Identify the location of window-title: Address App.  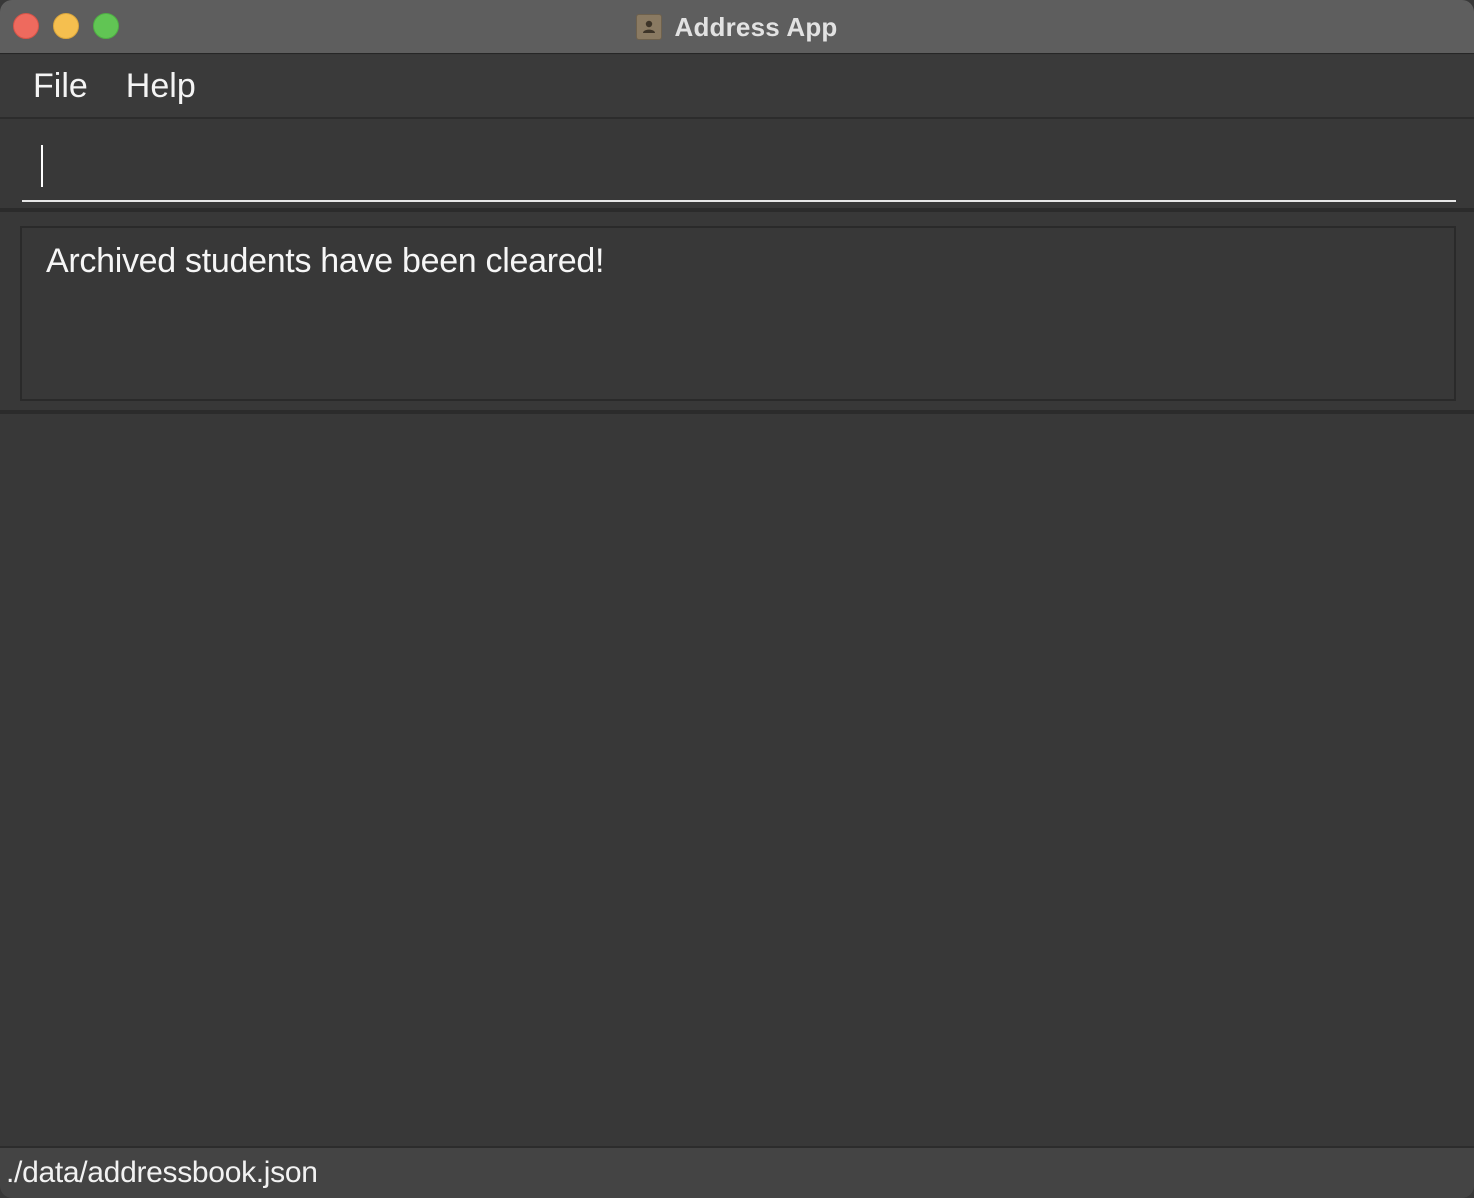
(756, 26).